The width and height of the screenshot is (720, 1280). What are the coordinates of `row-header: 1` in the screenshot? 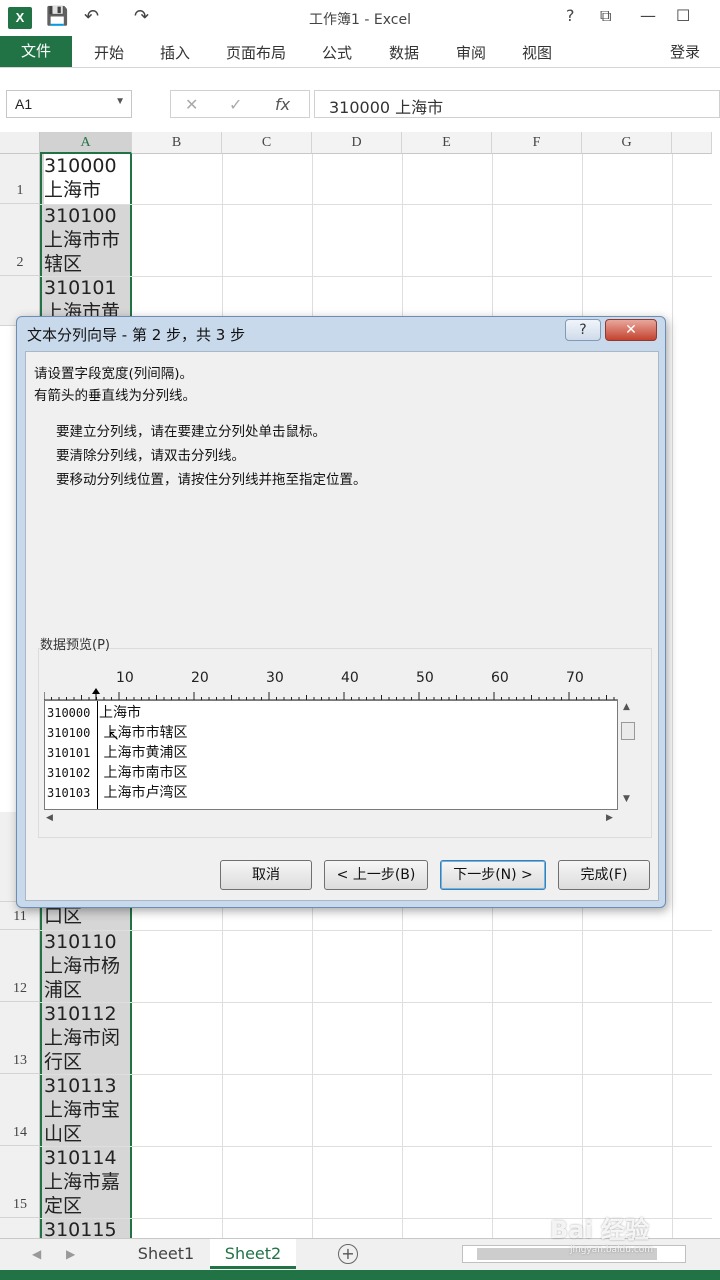 It's located at (20, 179).